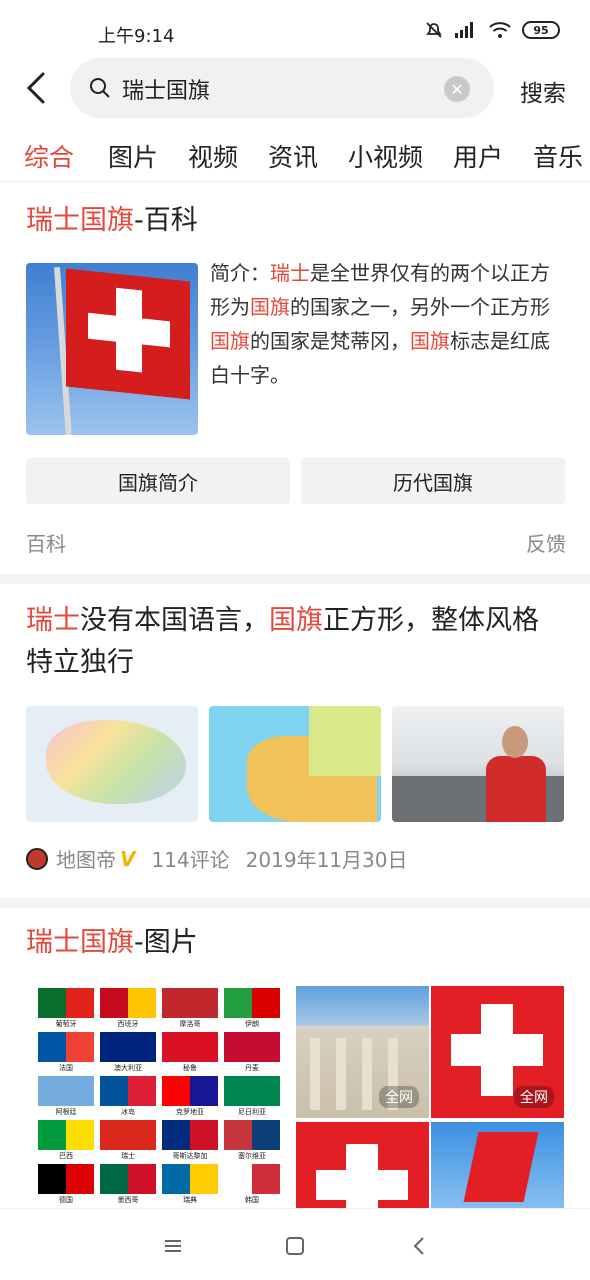 Image resolution: width=590 pixels, height=1280 pixels. What do you see at coordinates (128, 1156) in the screenshot?
I see `flag-name: 瑞士` at bounding box center [128, 1156].